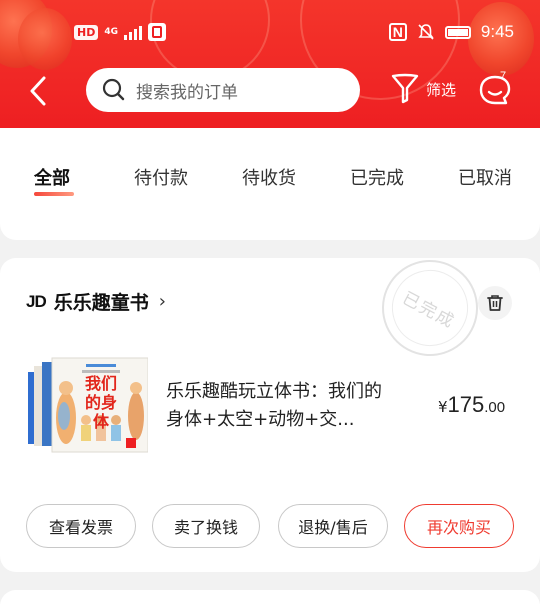 This screenshot has width=540, height=604. Describe the element at coordinates (36, 301) in the screenshot. I see `jd-logo: JD` at that location.